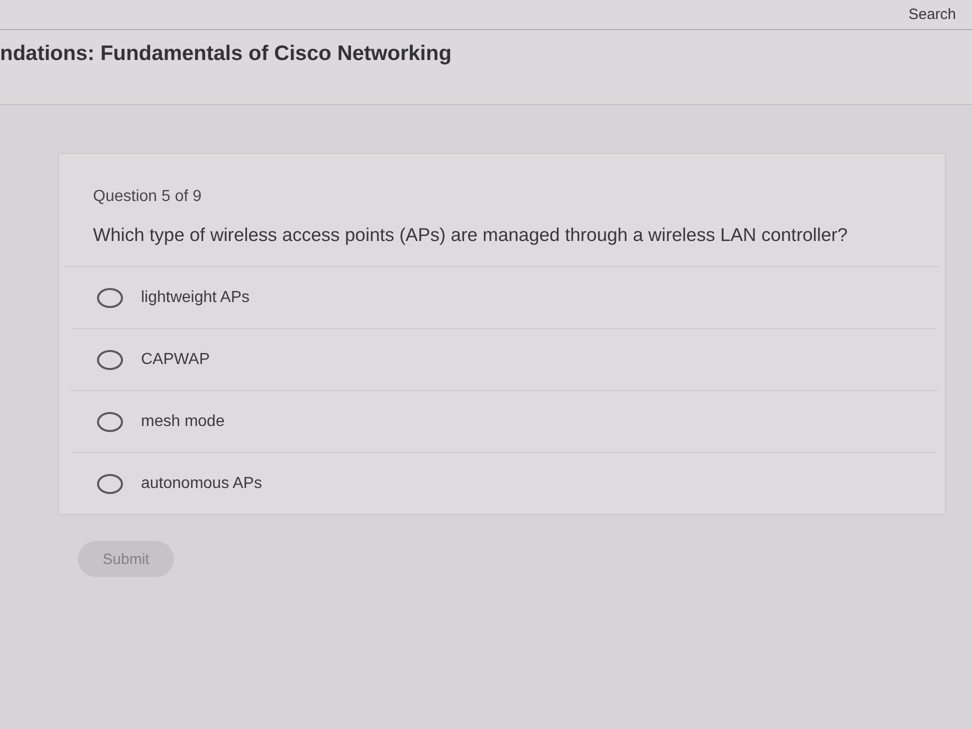 Image resolution: width=972 pixels, height=729 pixels. Describe the element at coordinates (183, 421) in the screenshot. I see `option-label: mesh mode` at that location.